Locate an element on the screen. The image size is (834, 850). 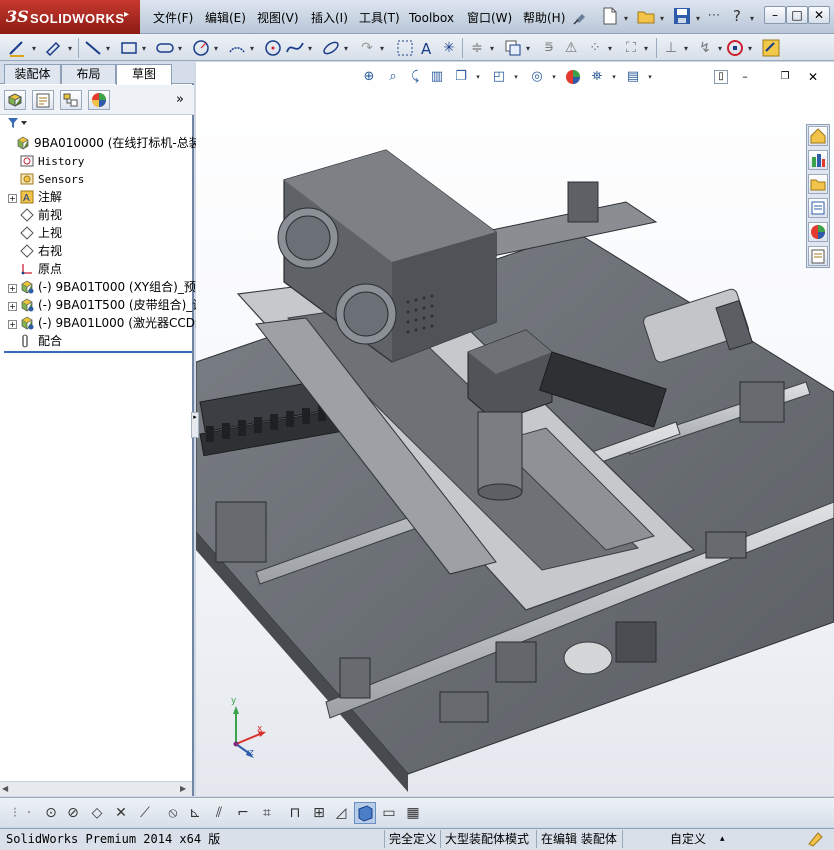
menu-insert: 插入(I) is located at coordinates (329, 18).